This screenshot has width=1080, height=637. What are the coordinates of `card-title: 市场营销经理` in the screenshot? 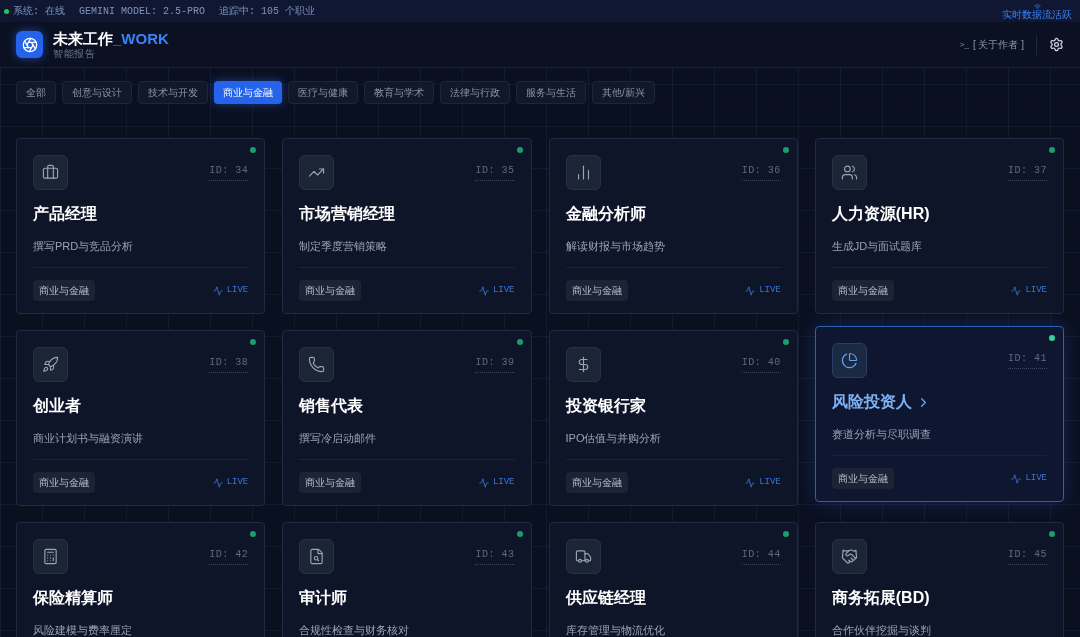 It's located at (347, 214).